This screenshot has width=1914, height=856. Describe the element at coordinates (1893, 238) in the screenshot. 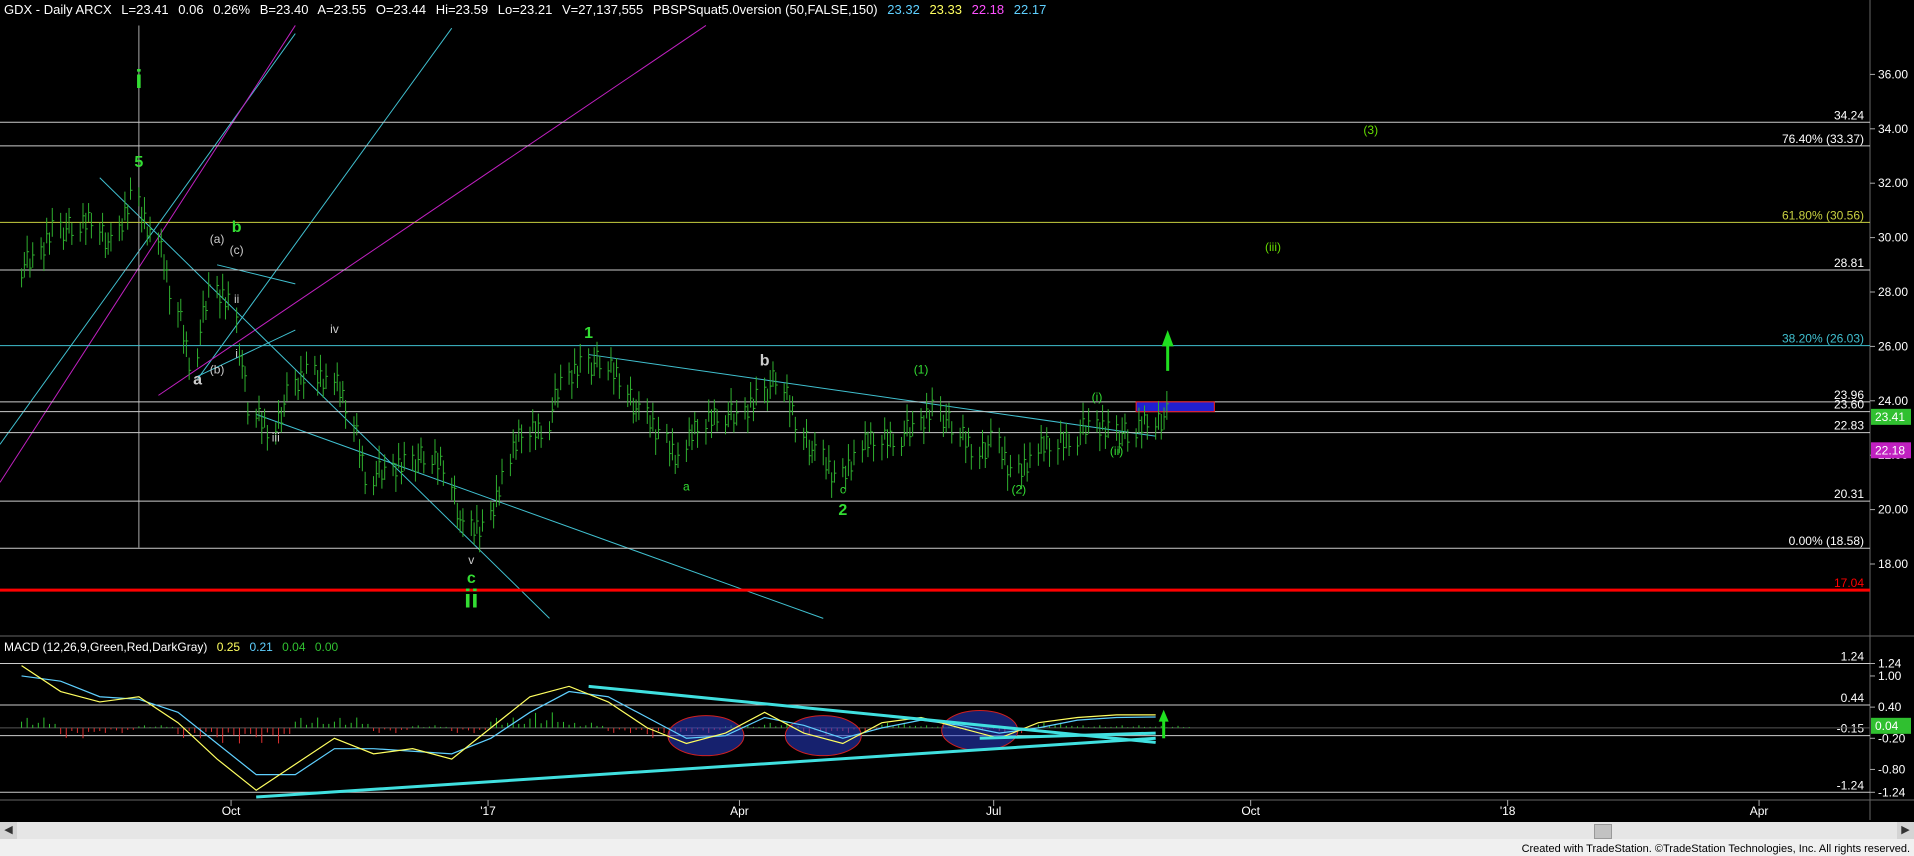

I see `price-tick-label: 30.00` at that location.